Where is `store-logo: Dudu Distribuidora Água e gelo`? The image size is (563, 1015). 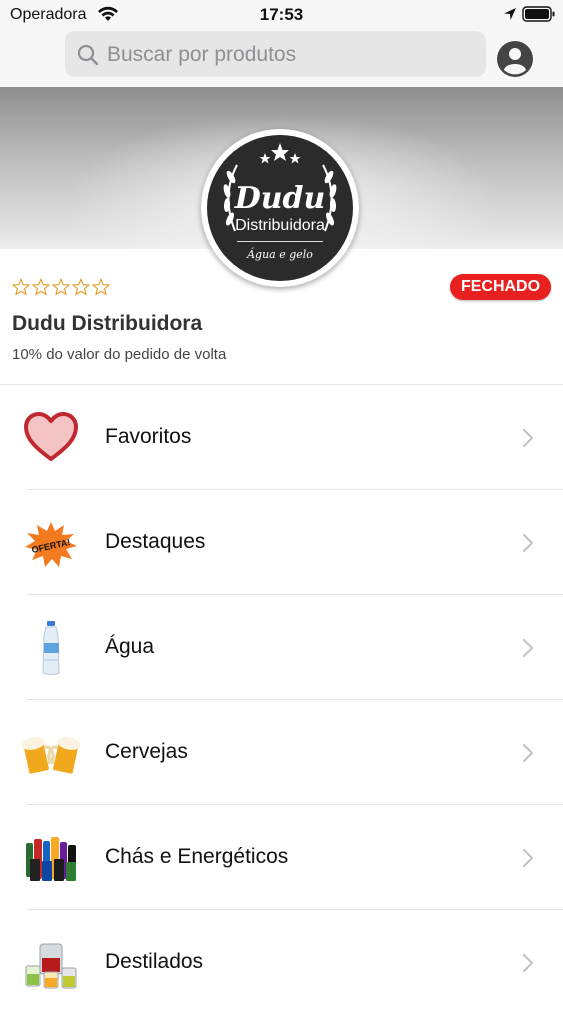 store-logo: Dudu Distribuidora Água e gelo is located at coordinates (280, 208).